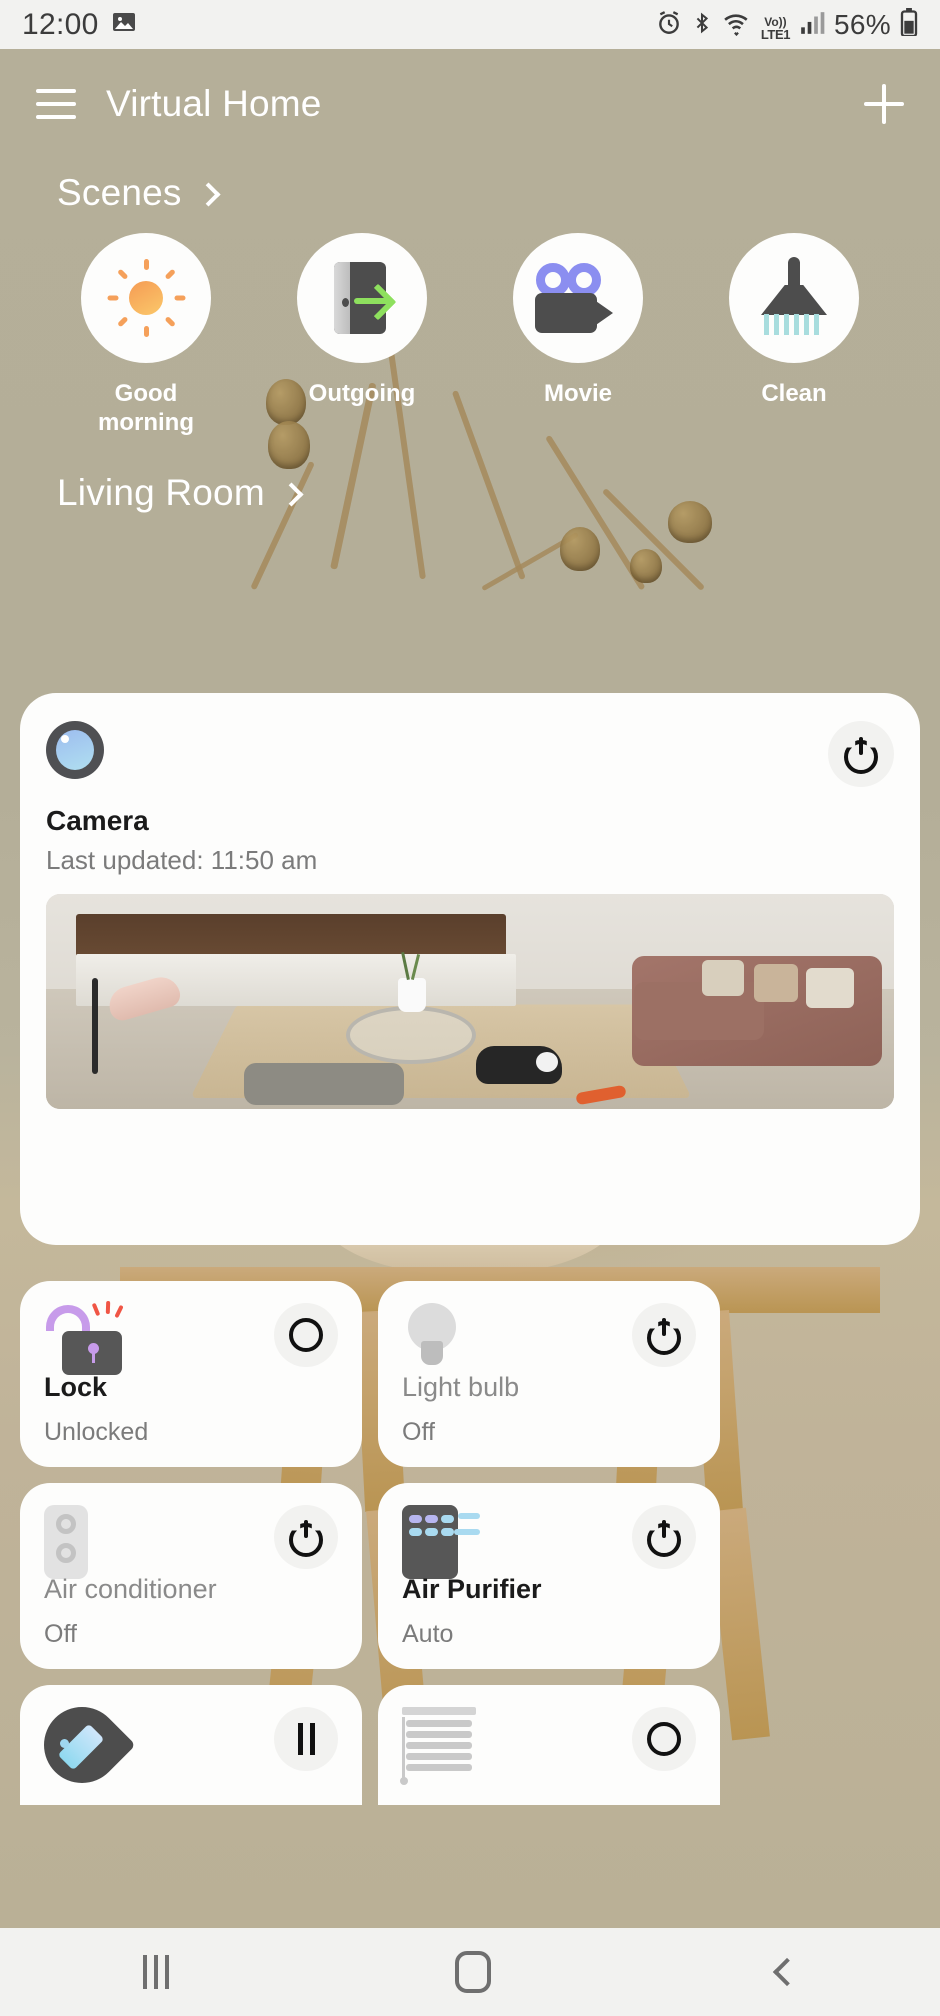 The image size is (940, 2016). I want to click on device-row: Lock Unlocked Light bulb Off, so click(470, 1374).